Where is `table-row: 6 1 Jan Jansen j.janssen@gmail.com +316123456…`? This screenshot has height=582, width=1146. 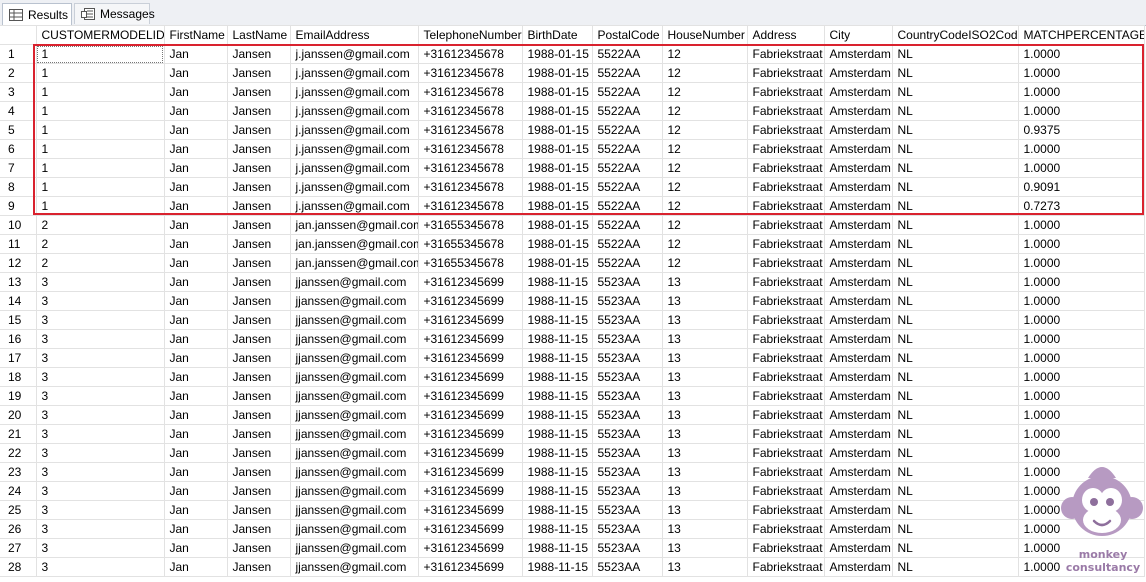
table-row: 6 1 Jan Jansen j.janssen@gmail.com +316123456… is located at coordinates (572, 149).